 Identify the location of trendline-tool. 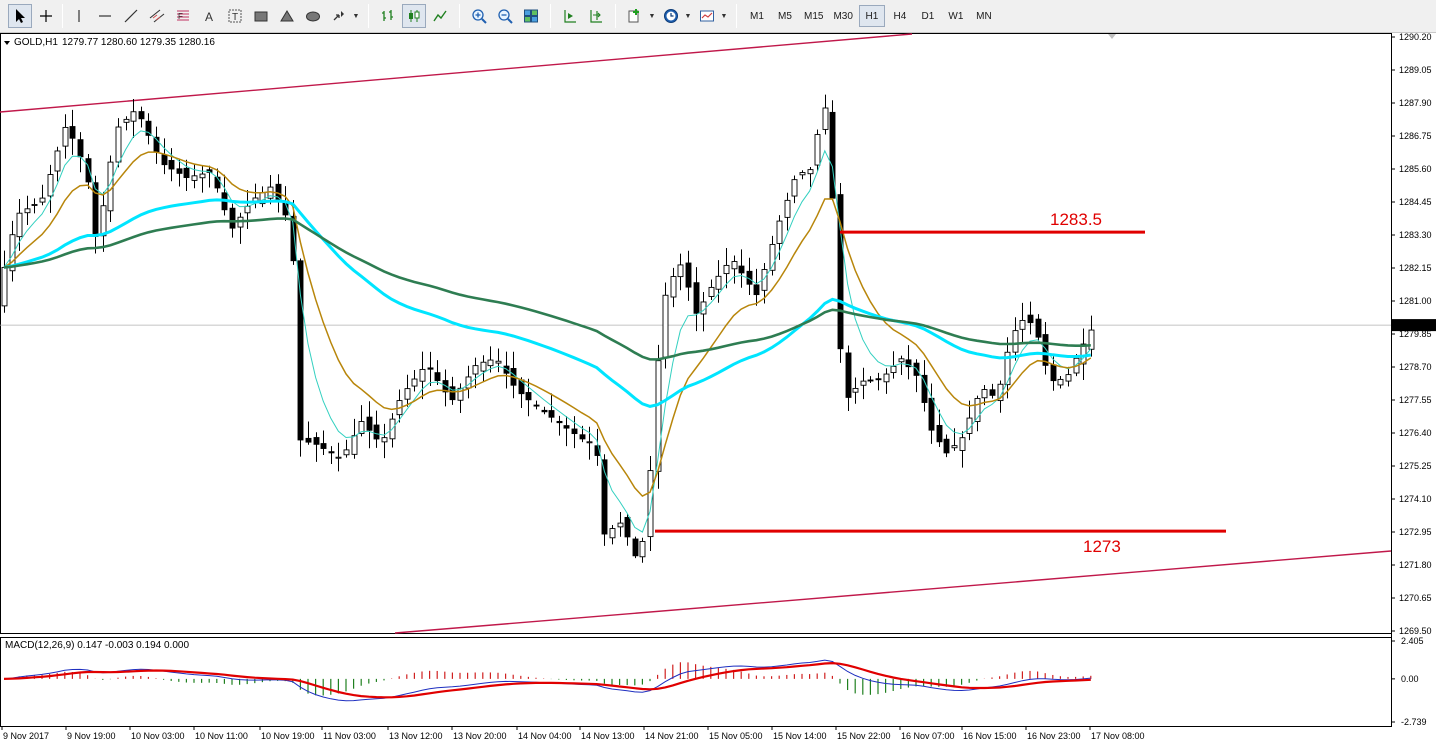
(131, 16).